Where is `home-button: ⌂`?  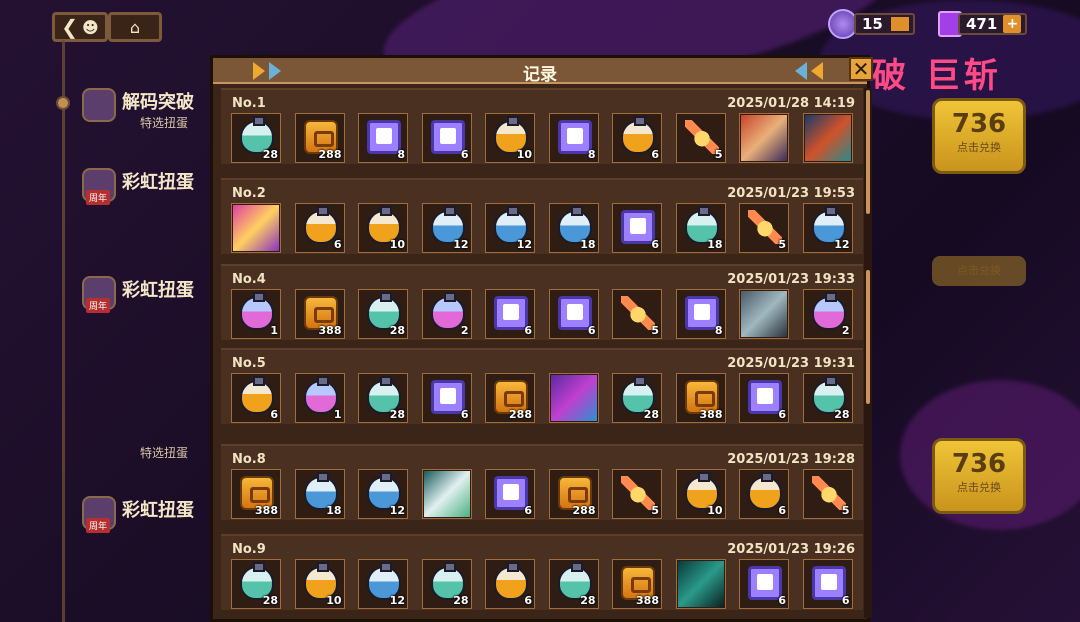 home-button: ⌂ is located at coordinates (135, 27).